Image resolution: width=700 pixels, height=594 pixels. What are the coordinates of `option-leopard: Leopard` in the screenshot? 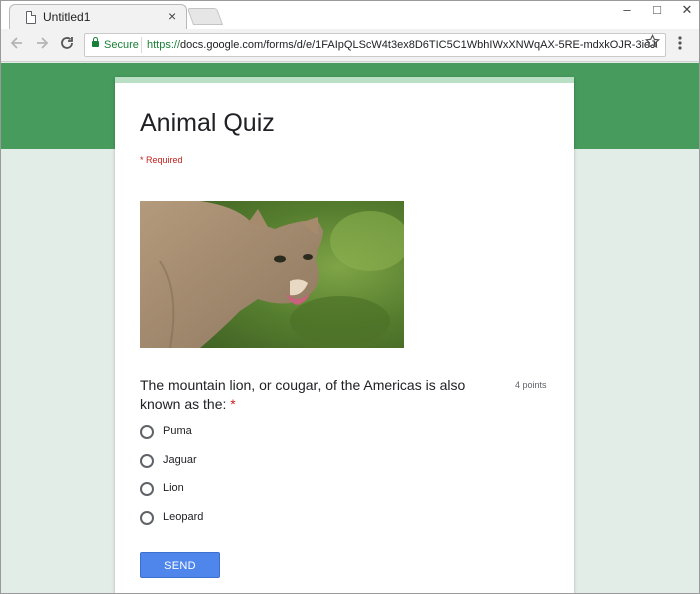 It's located at (240, 520).